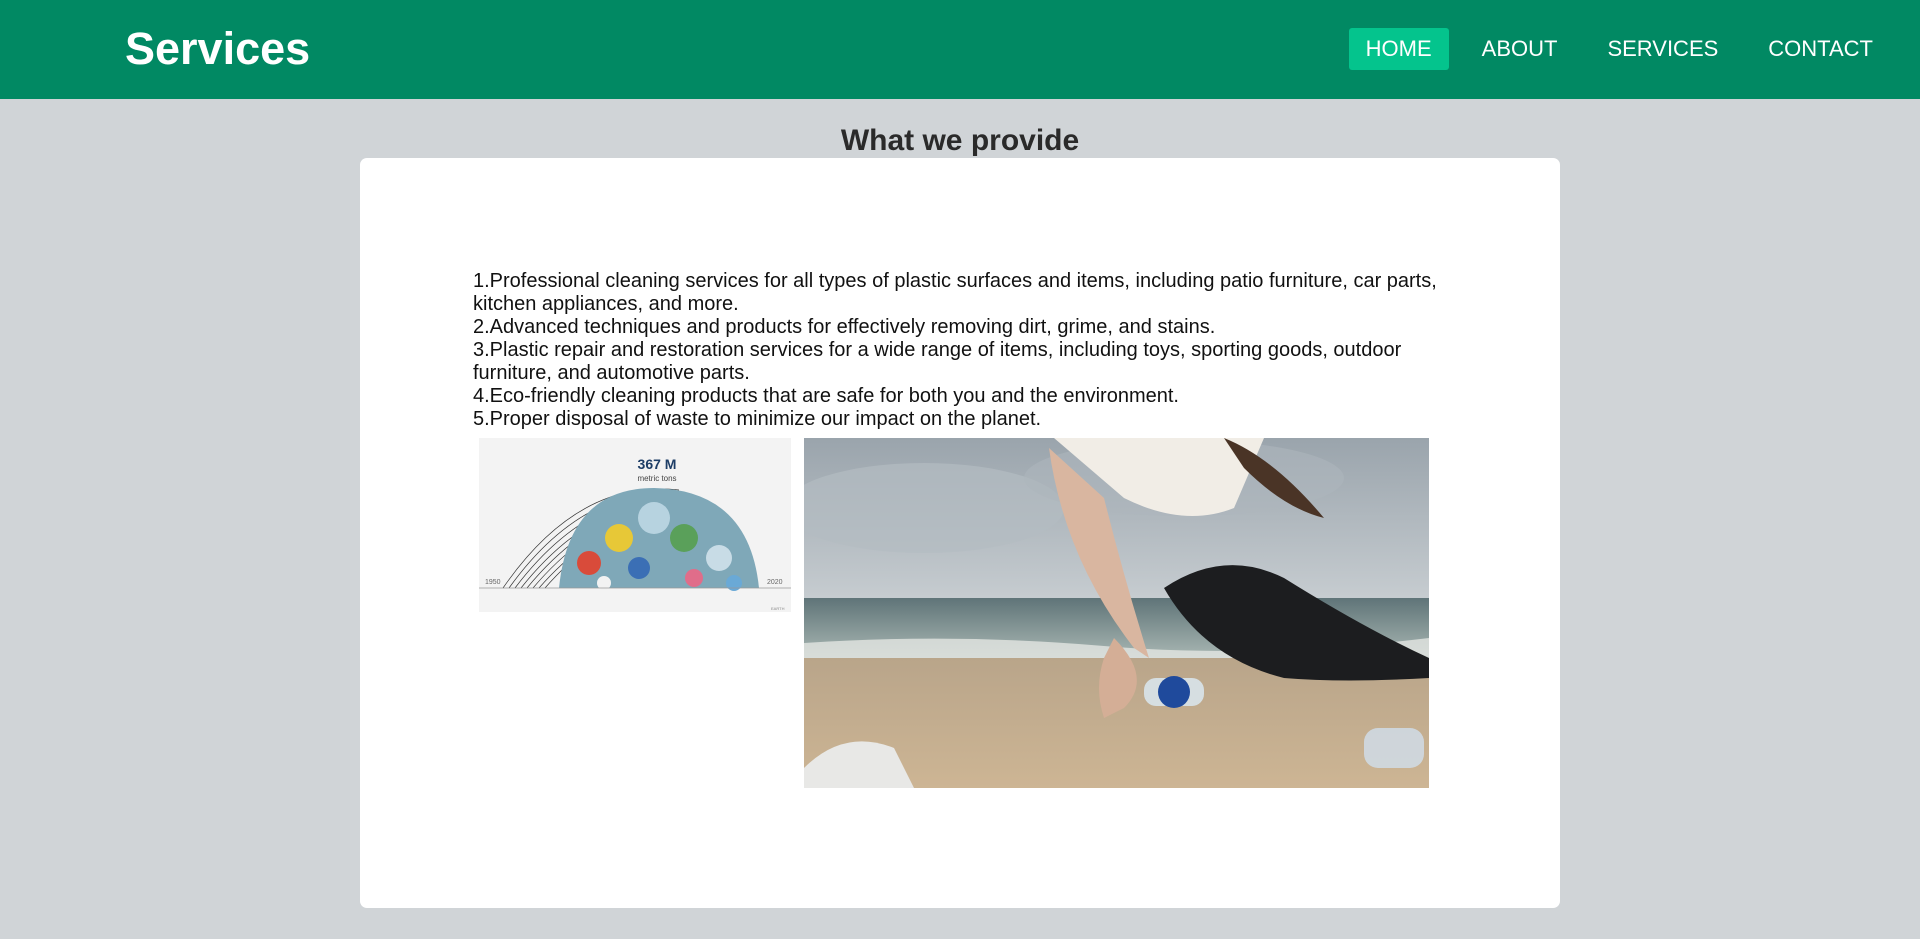  What do you see at coordinates (1820, 49) in the screenshot?
I see `nav-contact: CONTACT` at bounding box center [1820, 49].